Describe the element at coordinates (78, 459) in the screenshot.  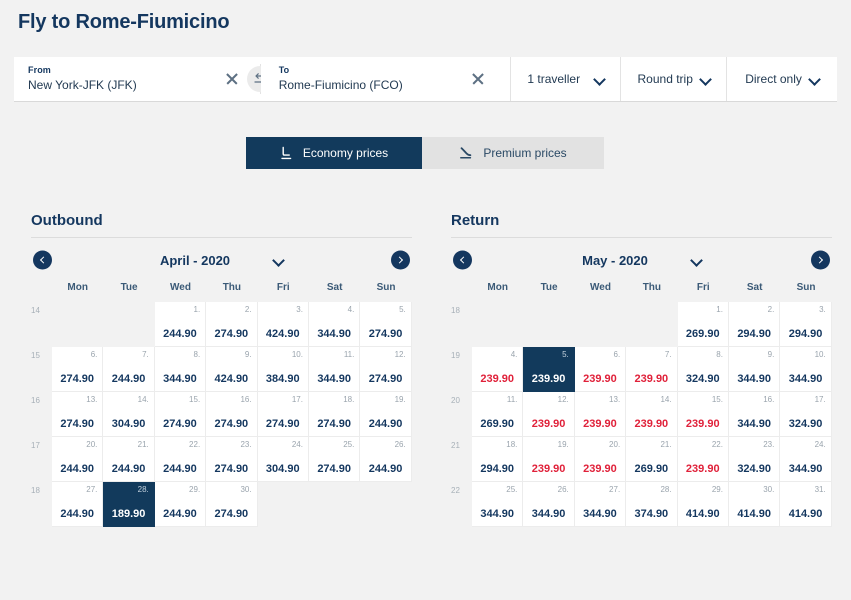
I see `day-cell: 20. 244.90` at that location.